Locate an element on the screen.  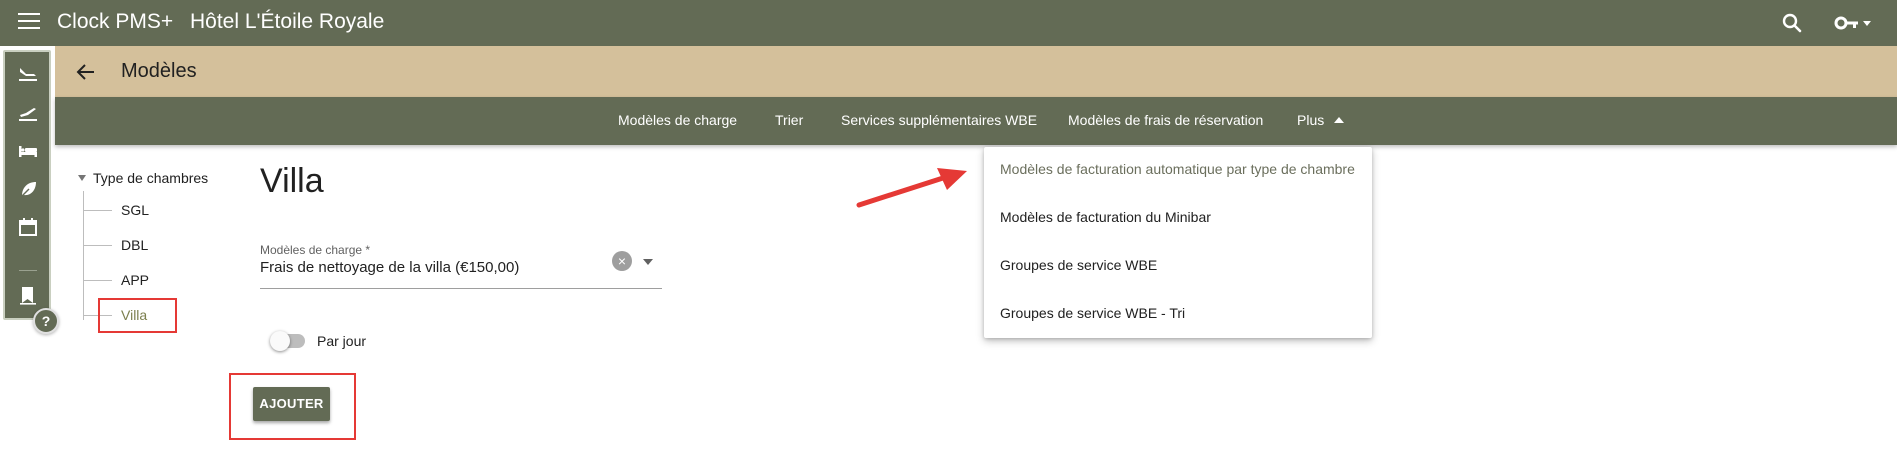
key-icon is located at coordinates (1854, 23).